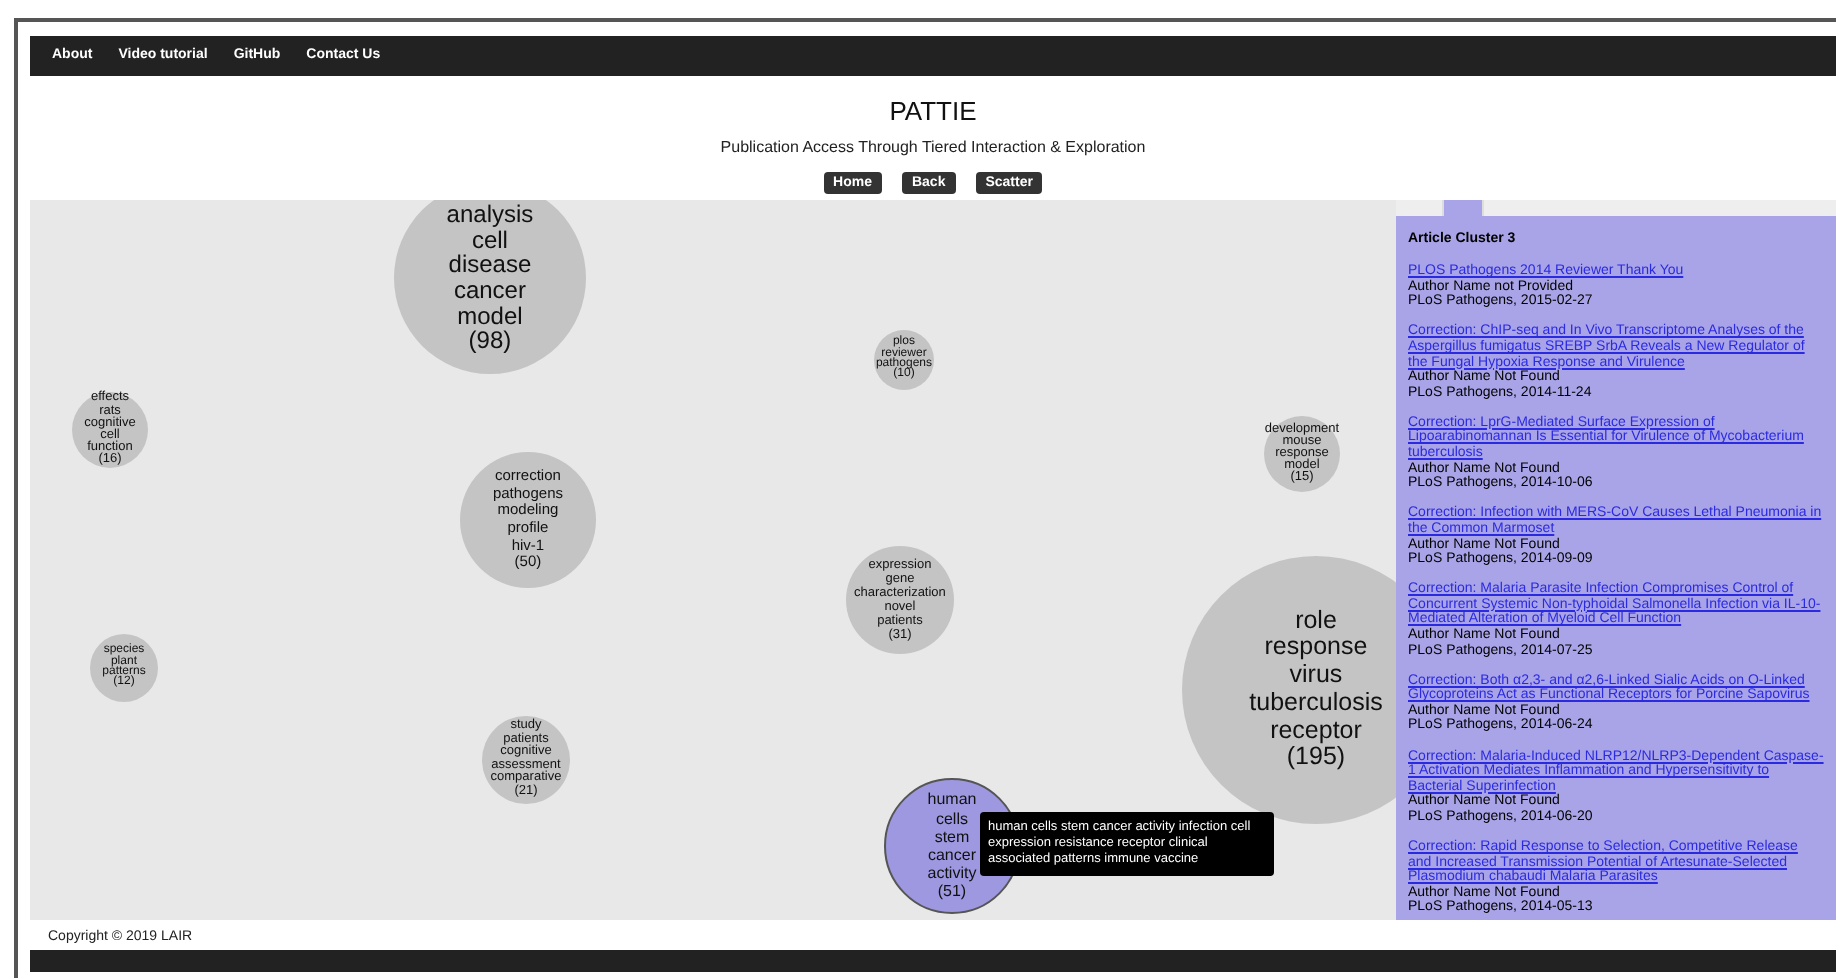 The width and height of the screenshot is (1836, 978). I want to click on bubble-label: human cells stem cancer activity (51), so click(952, 846).